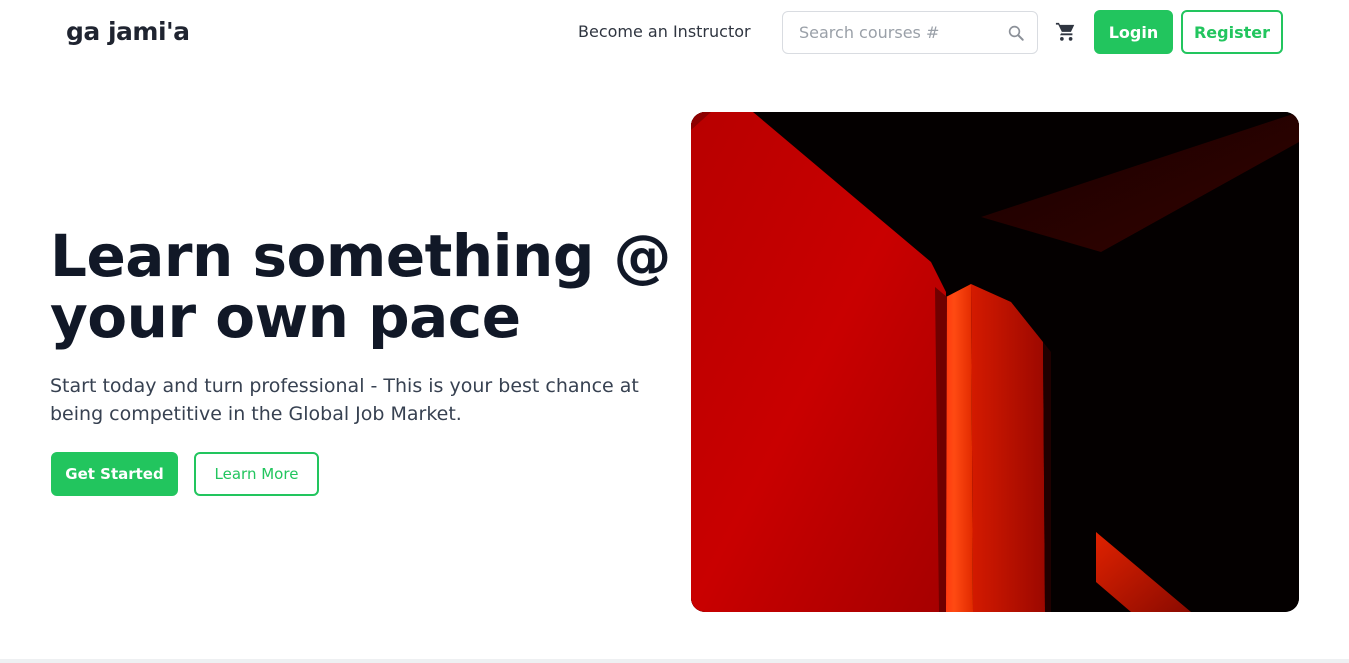  Describe the element at coordinates (361, 256) in the screenshot. I see `hero-title-line-1: Learn something @` at that location.